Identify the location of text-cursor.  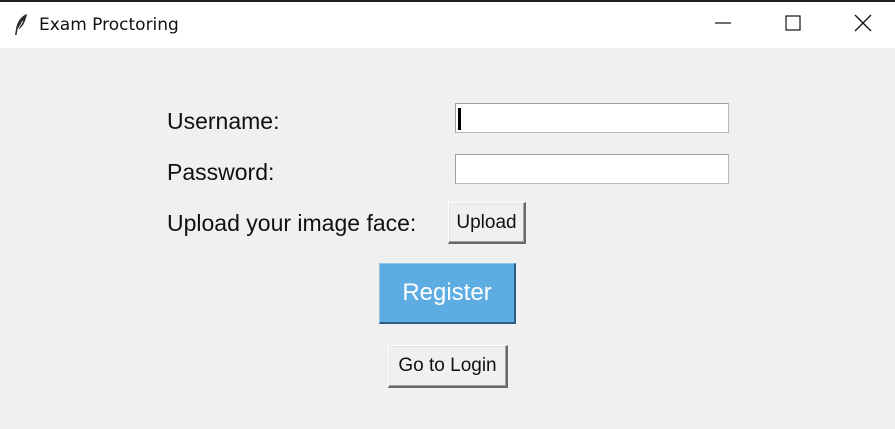
(459, 119).